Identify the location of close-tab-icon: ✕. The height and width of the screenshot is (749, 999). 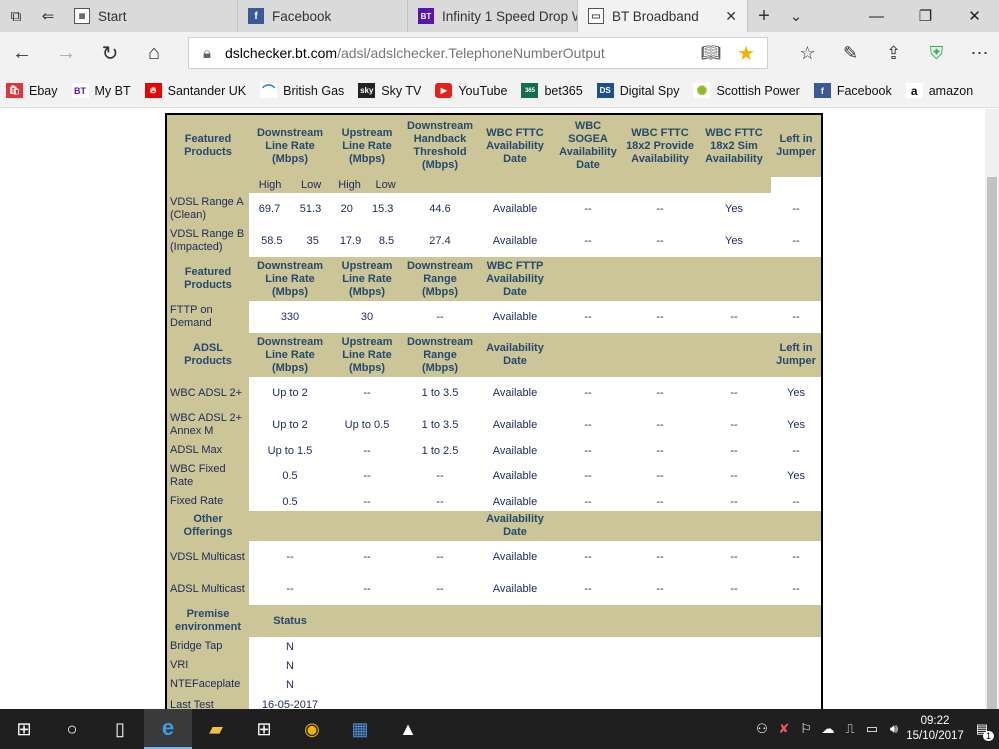
(731, 16).